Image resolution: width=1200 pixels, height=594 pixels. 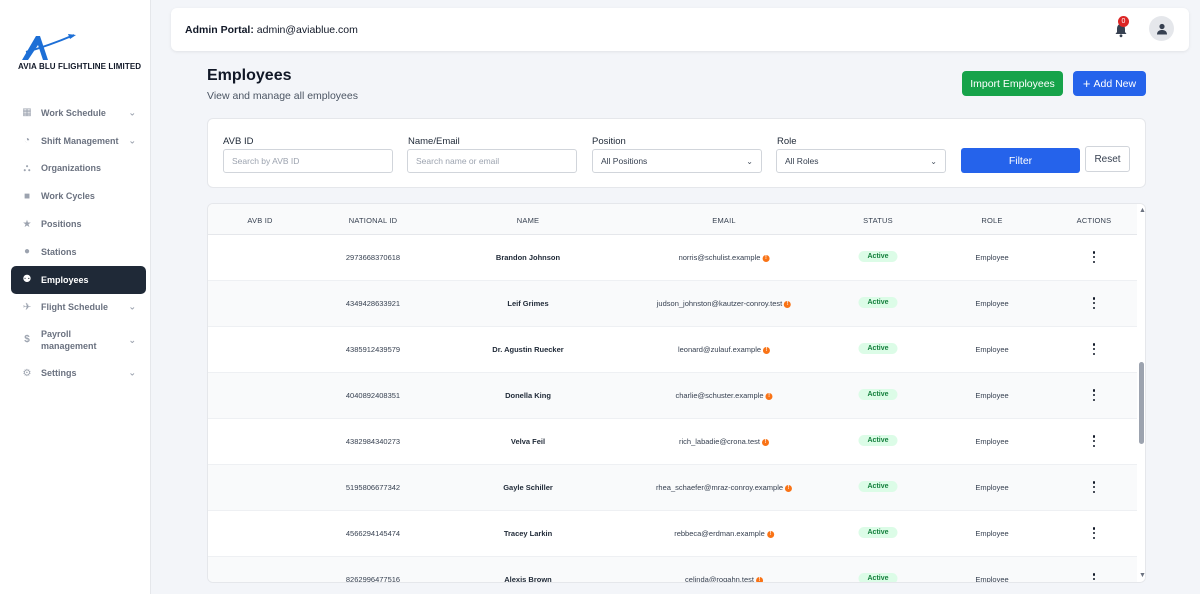 What do you see at coordinates (27, 373) in the screenshot?
I see `gear-icon: ⚙` at bounding box center [27, 373].